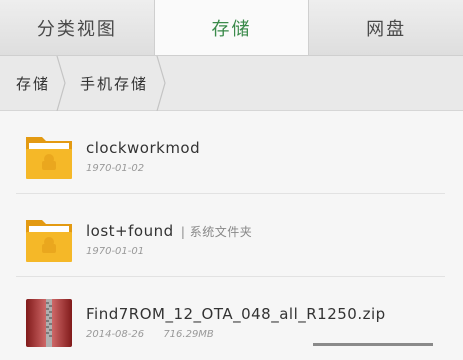 This screenshot has width=463, height=360. Describe the element at coordinates (77, 27) in the screenshot. I see `tab-category-view: 分类视图` at that location.